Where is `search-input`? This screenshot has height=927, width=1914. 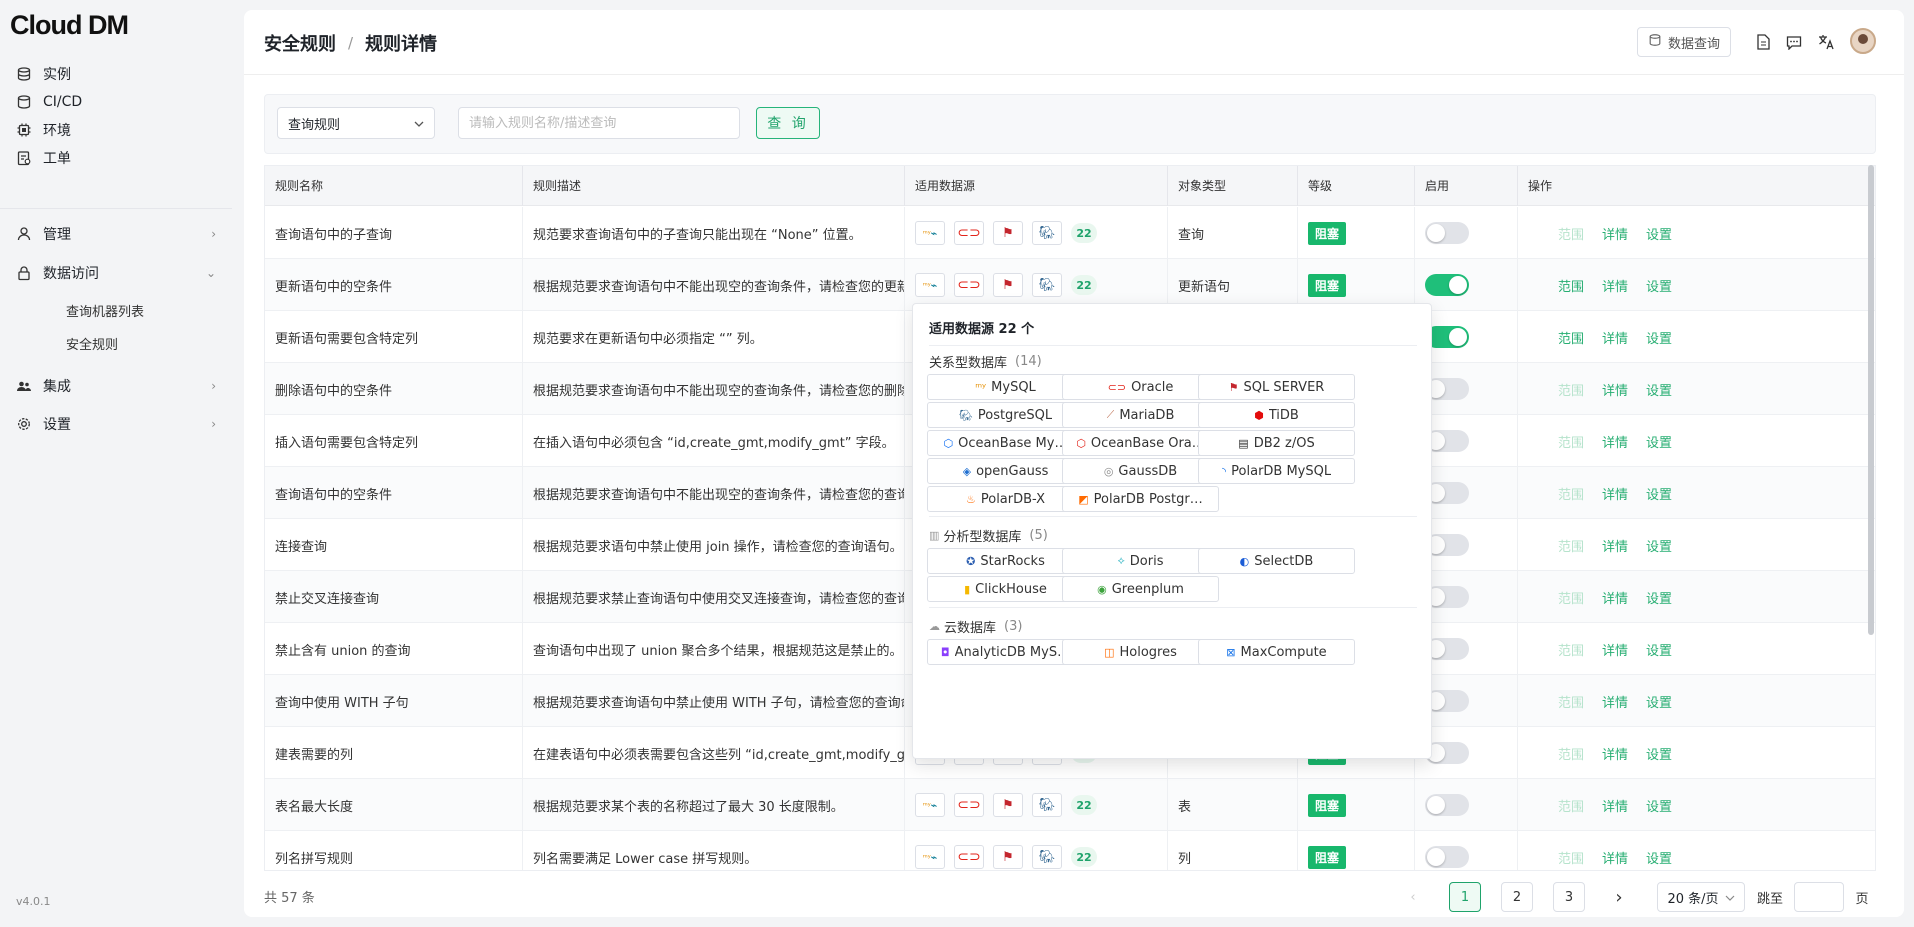 search-input is located at coordinates (599, 123).